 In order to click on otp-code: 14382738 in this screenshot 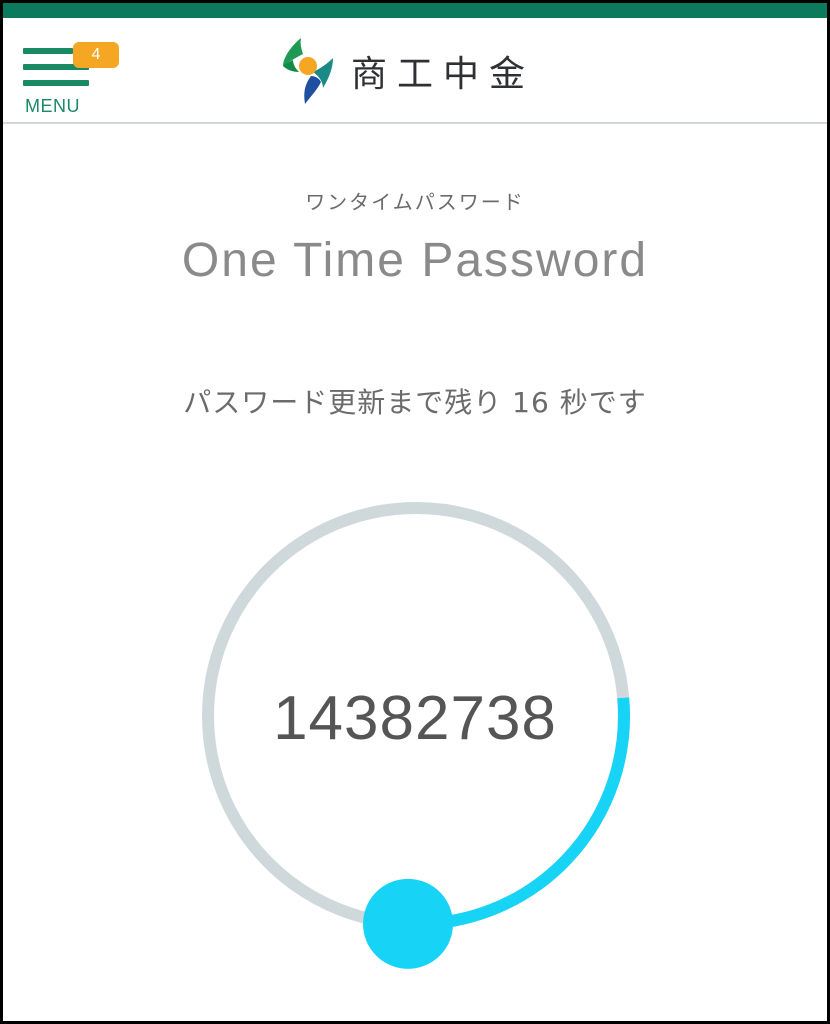, I will do `click(415, 718)`.